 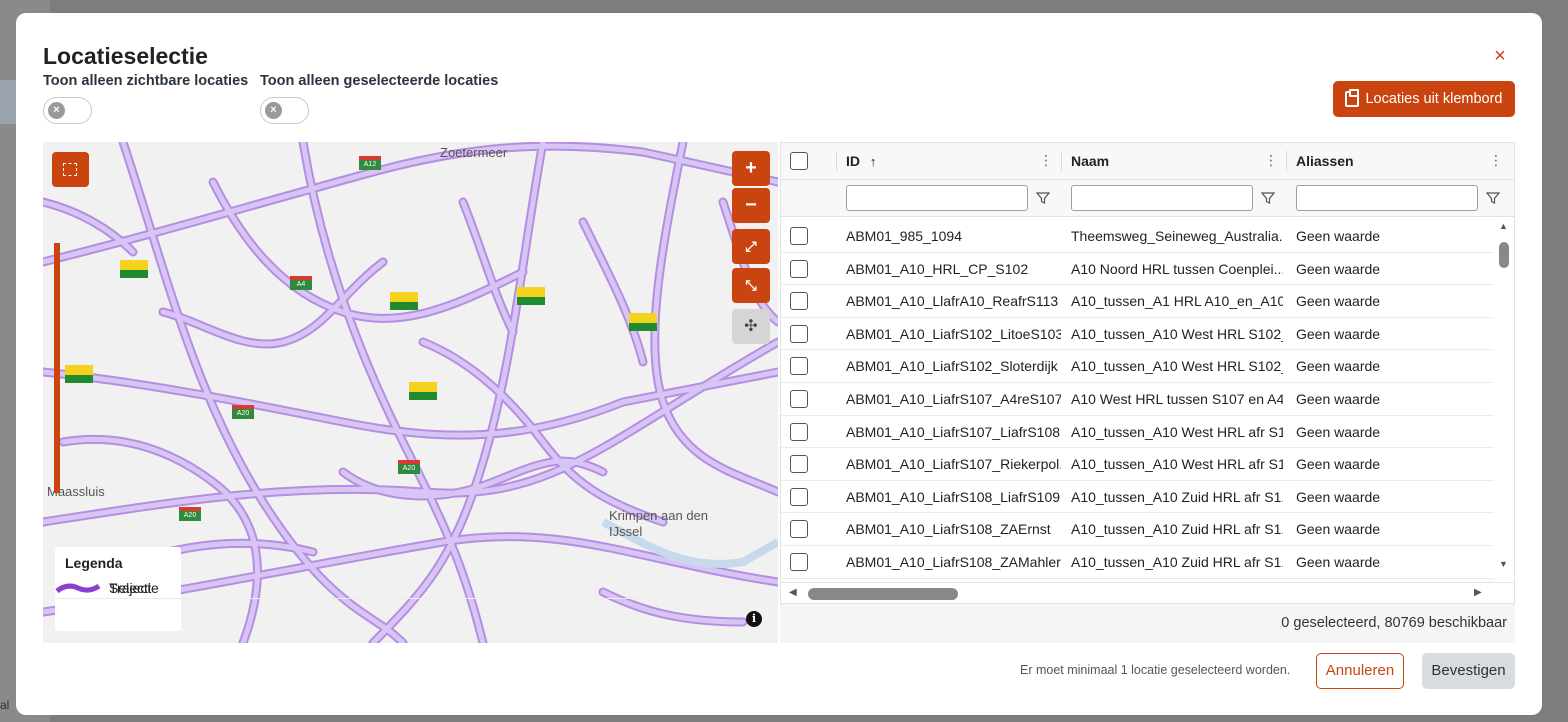 I want to click on clipboard-locations-button: Locaties uit klembord, so click(x=1424, y=99).